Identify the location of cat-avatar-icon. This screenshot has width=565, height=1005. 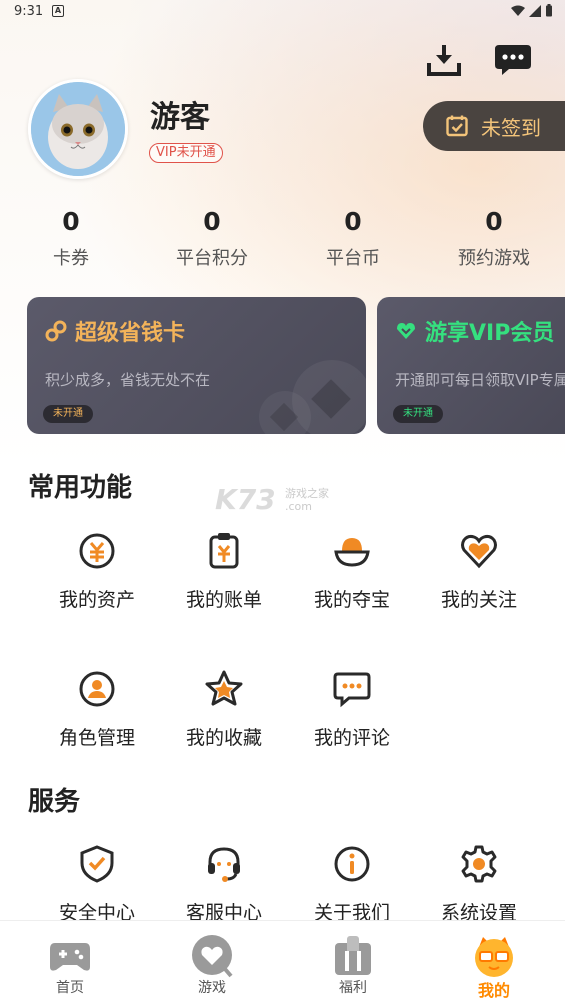
(78, 129).